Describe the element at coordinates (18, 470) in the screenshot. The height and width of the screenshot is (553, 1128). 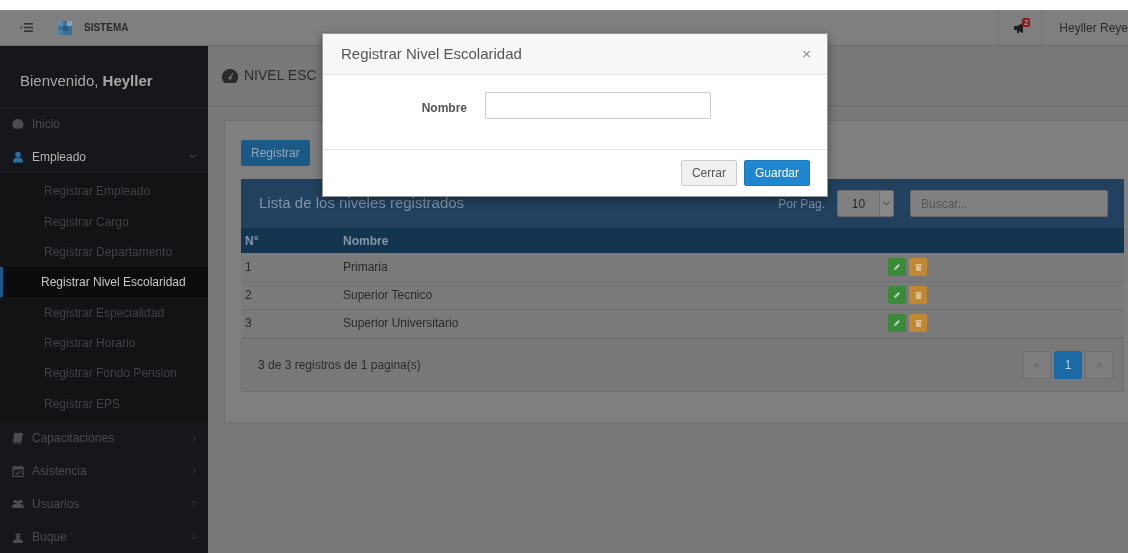
I see `calendar-icon` at that location.